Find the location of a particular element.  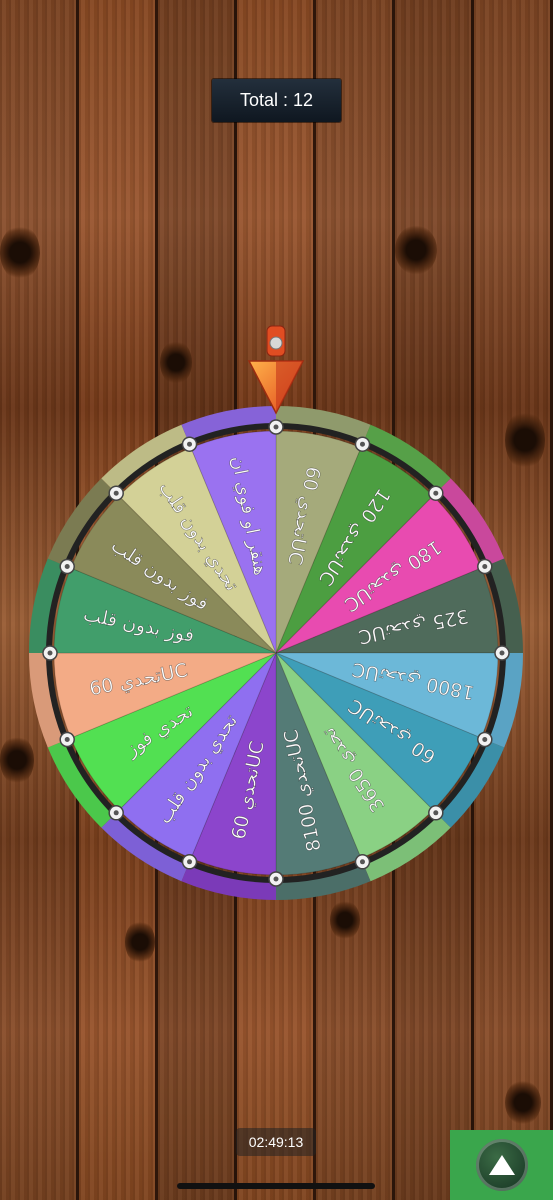

total-label: Total : 12 is located at coordinates (276, 100).